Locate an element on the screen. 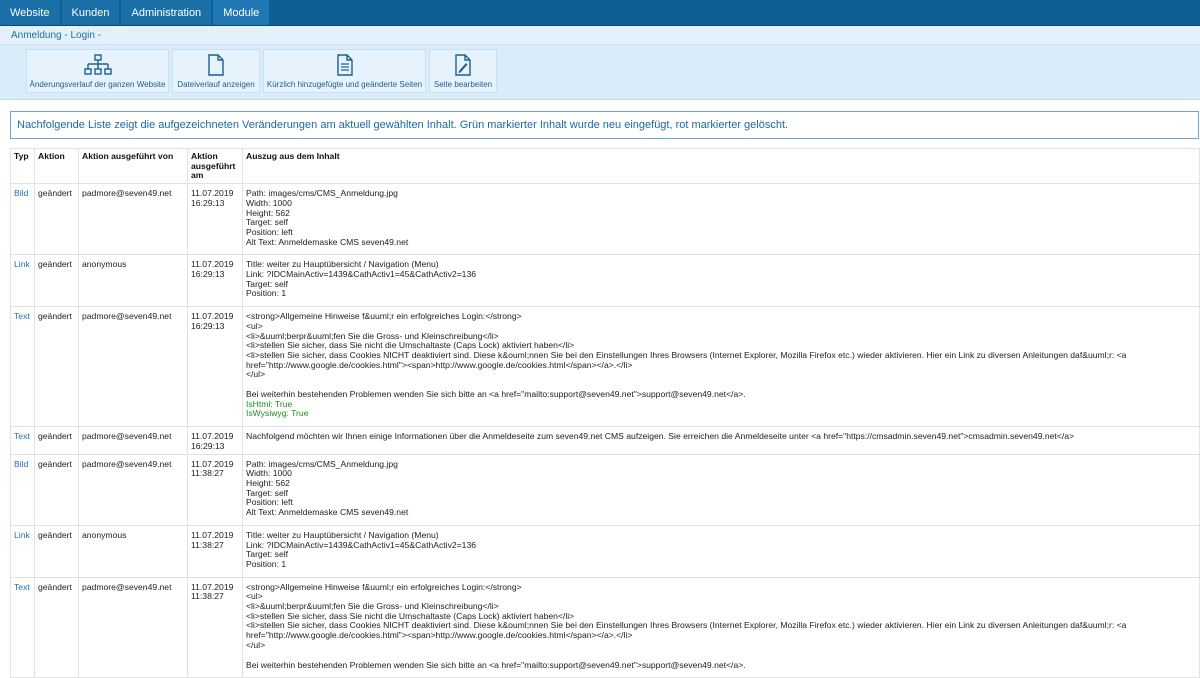 The width and height of the screenshot is (1200, 678). document-lines-icon is located at coordinates (344, 65).